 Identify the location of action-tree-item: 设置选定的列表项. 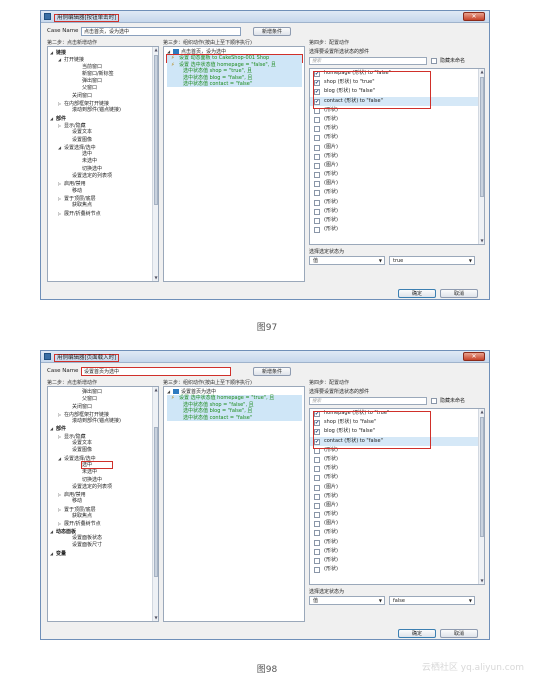
(100, 176).